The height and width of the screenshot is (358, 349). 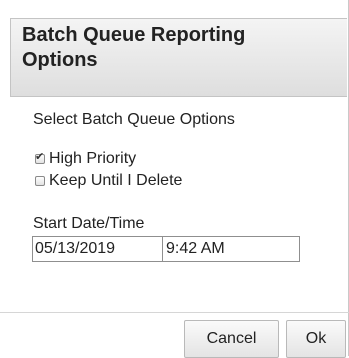 I want to click on ok-button: Ok, so click(x=316, y=339).